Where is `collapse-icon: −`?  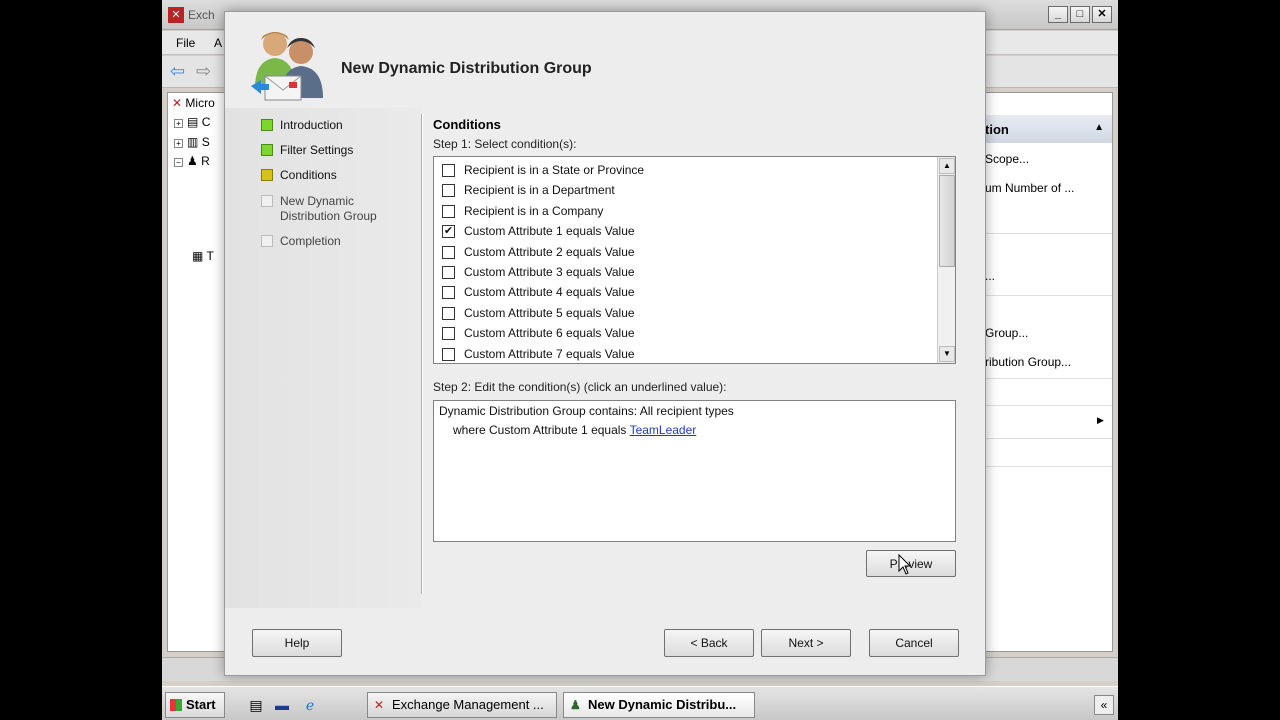 collapse-icon: − is located at coordinates (178, 162).